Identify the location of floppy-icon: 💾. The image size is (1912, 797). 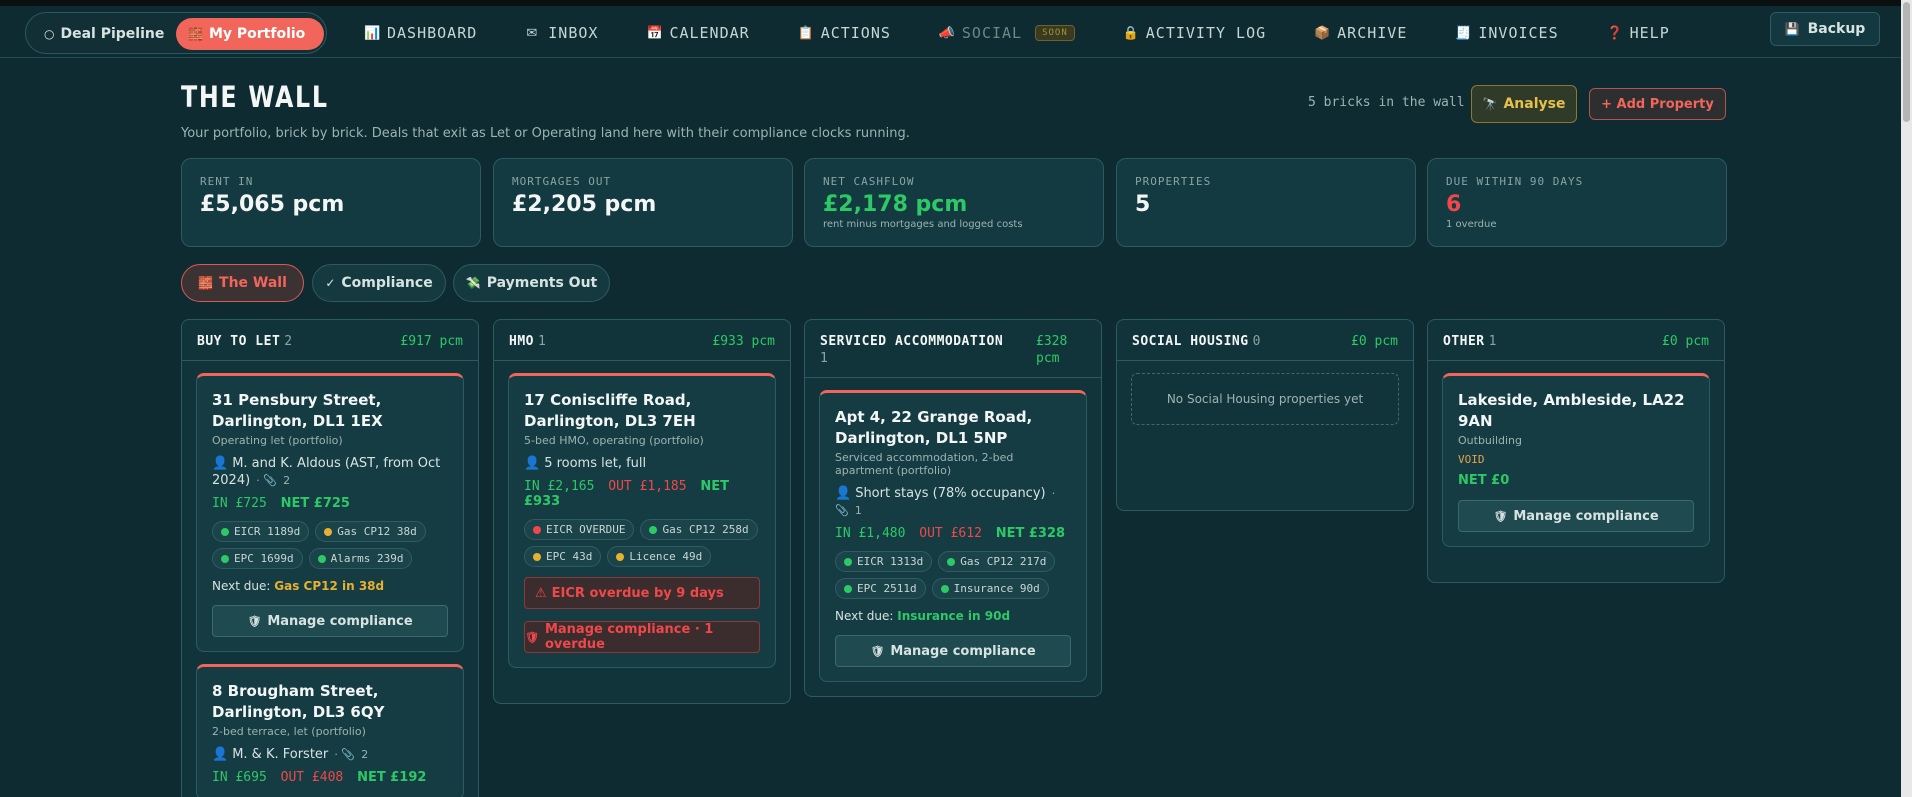
(1792, 29).